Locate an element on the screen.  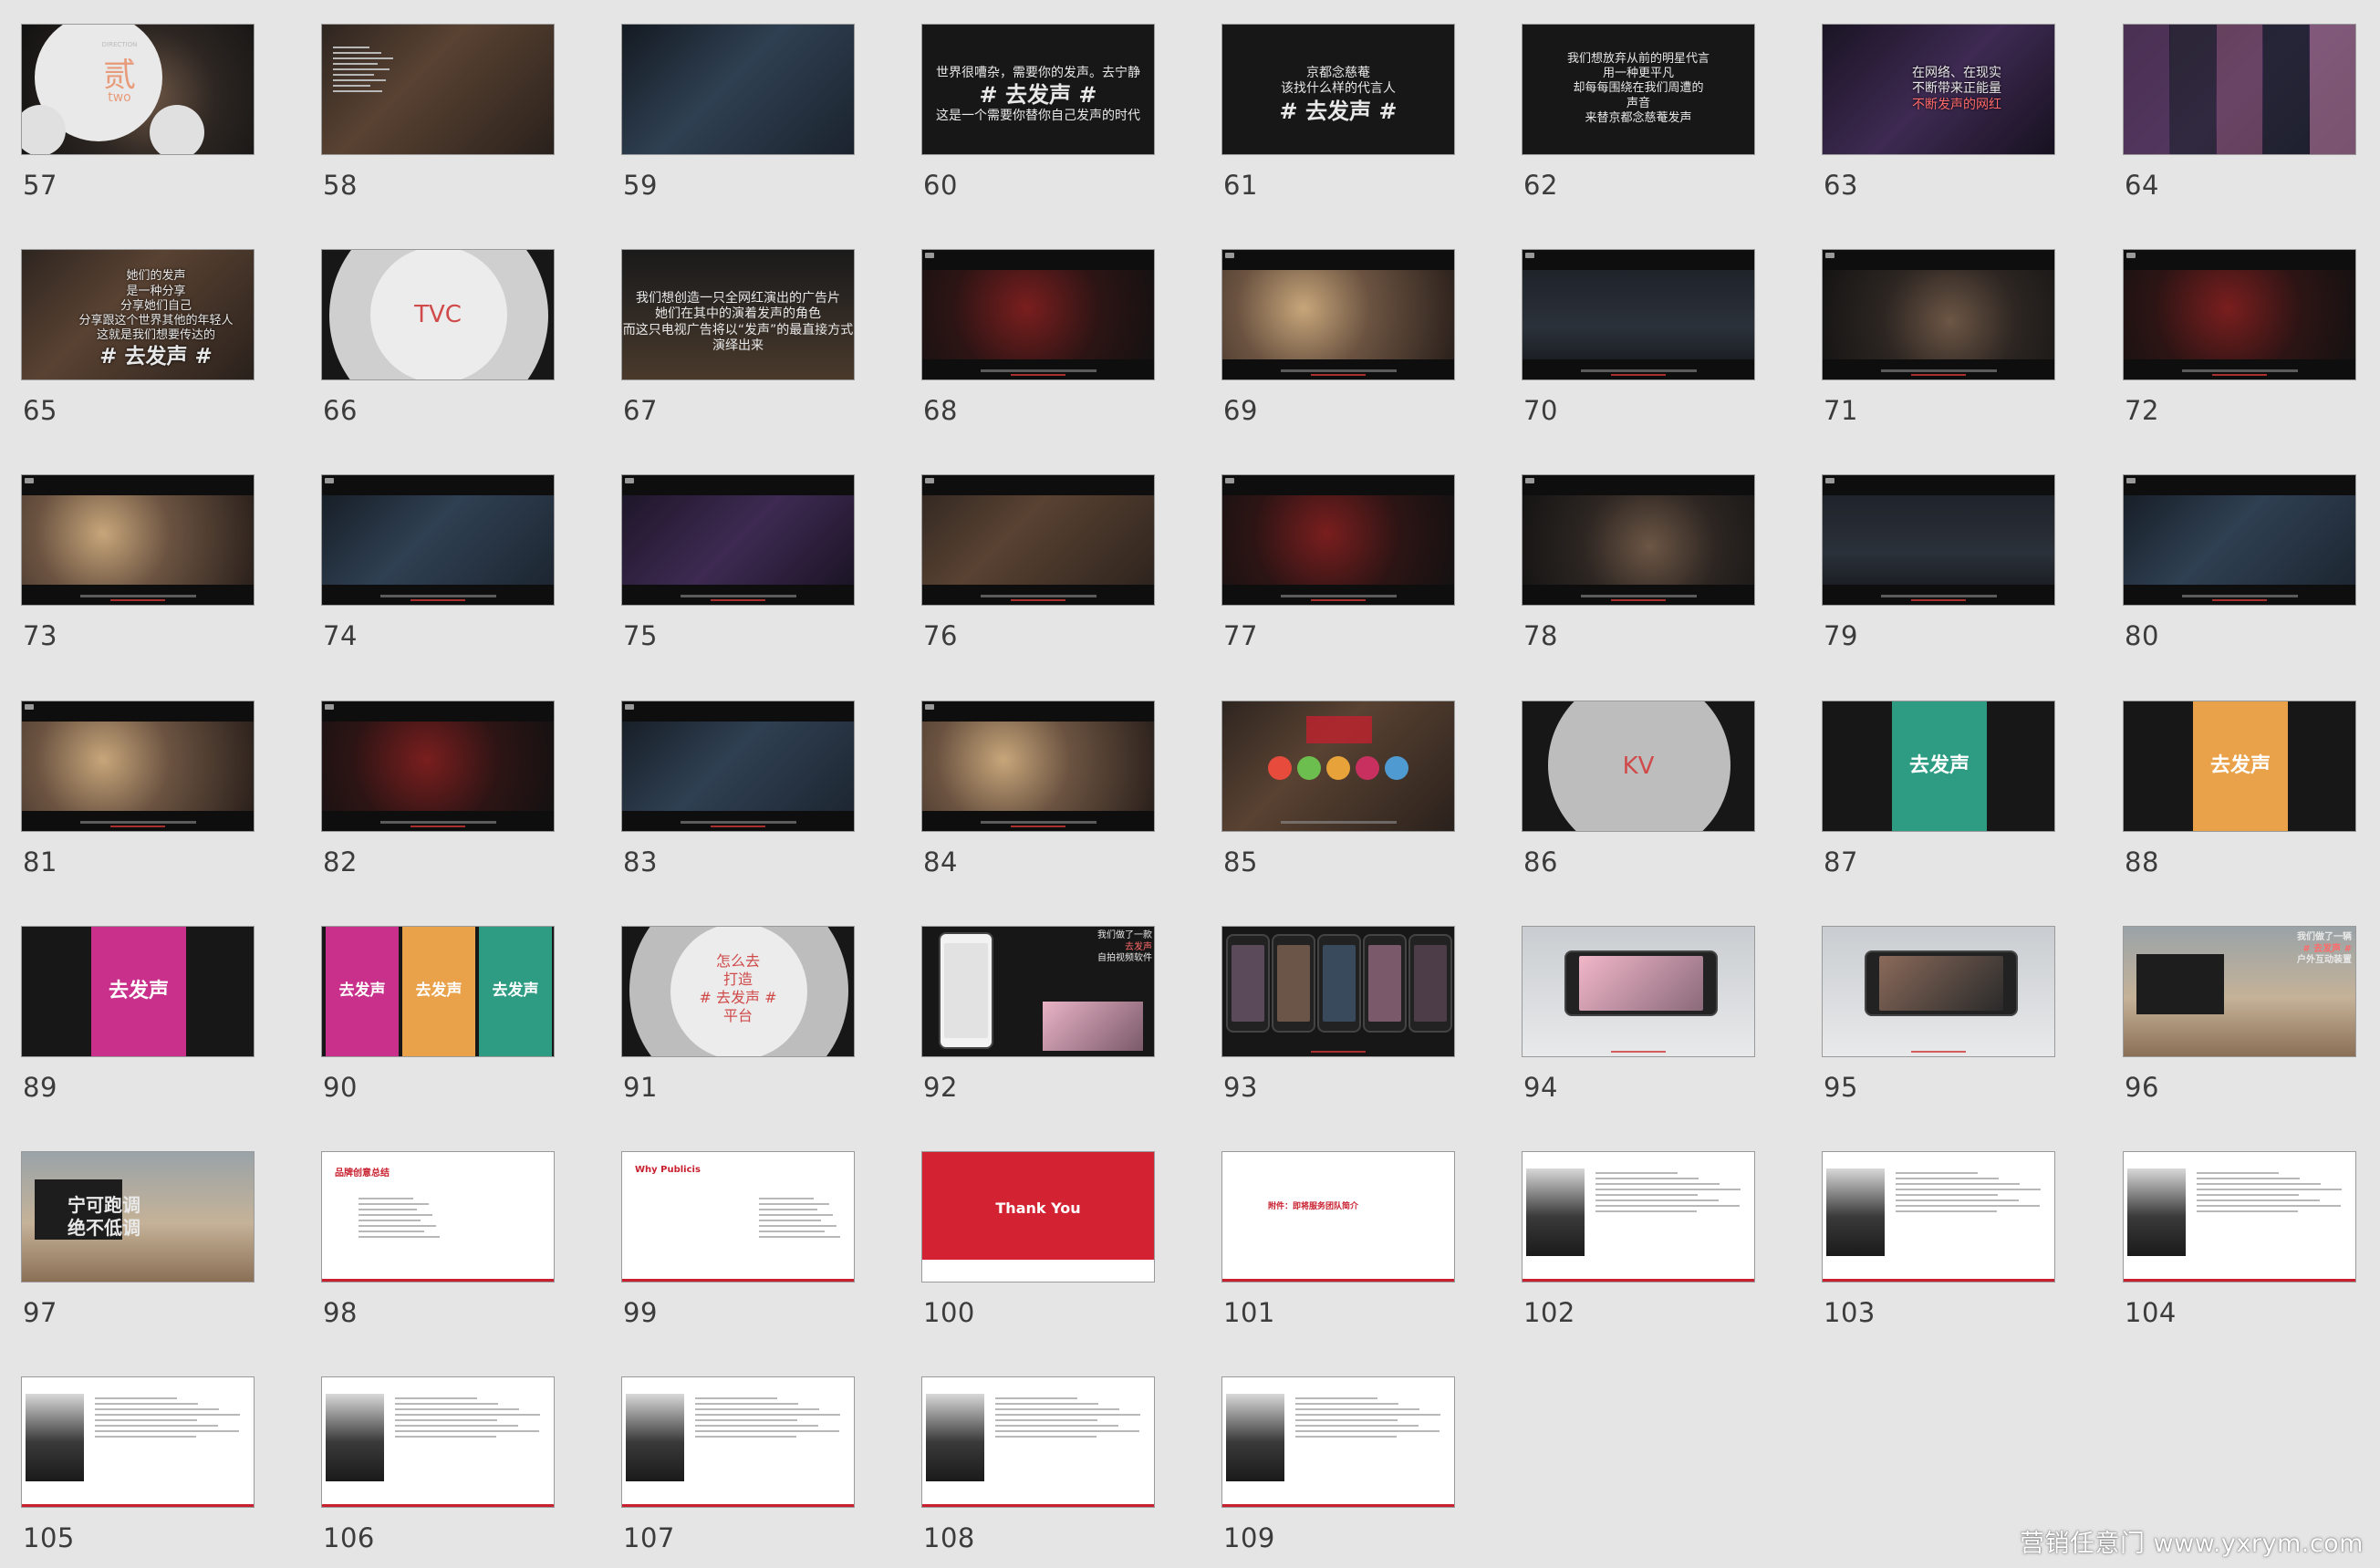
slide-preview: 去发声 去发声 去发声 is located at coordinates (438, 991).